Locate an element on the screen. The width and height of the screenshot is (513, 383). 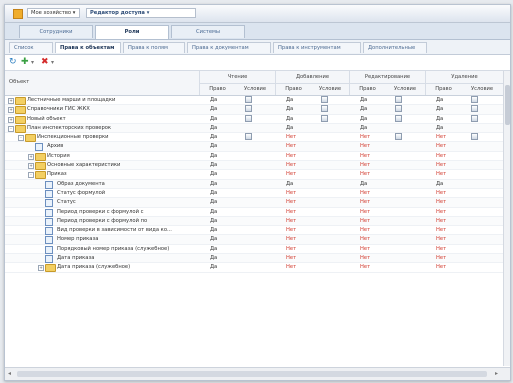
table-row: + История Да Нет Нет Нет is located at coordinates (254, 157).